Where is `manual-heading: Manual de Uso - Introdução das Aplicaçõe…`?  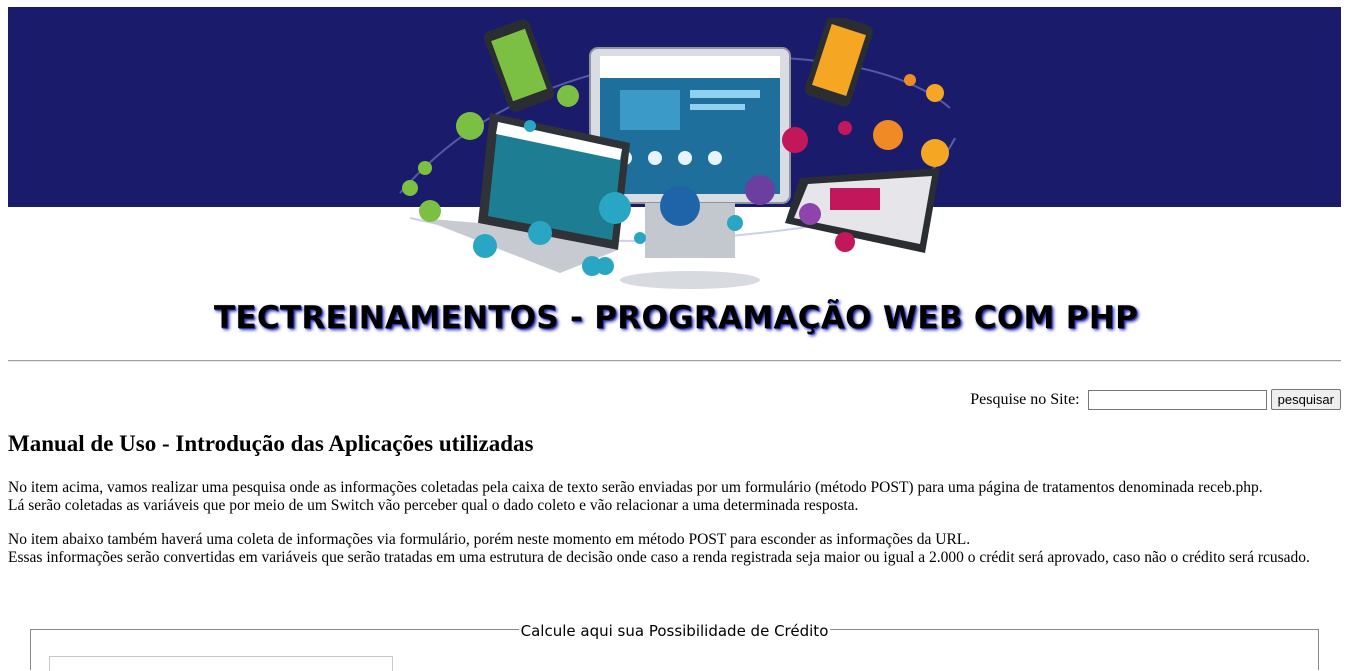
manual-heading: Manual de Uso - Introdução das Aplicaçõe… is located at coordinates (271, 443).